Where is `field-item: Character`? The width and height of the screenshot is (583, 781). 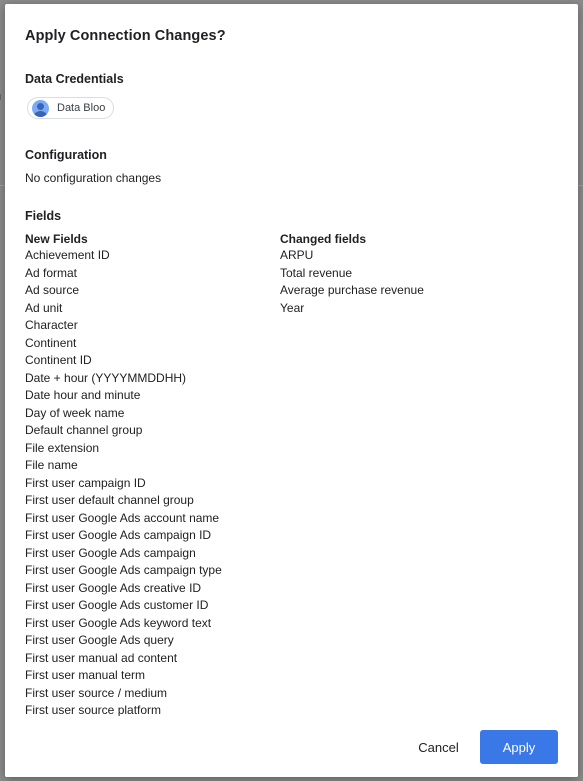
field-item: Character is located at coordinates (51, 325).